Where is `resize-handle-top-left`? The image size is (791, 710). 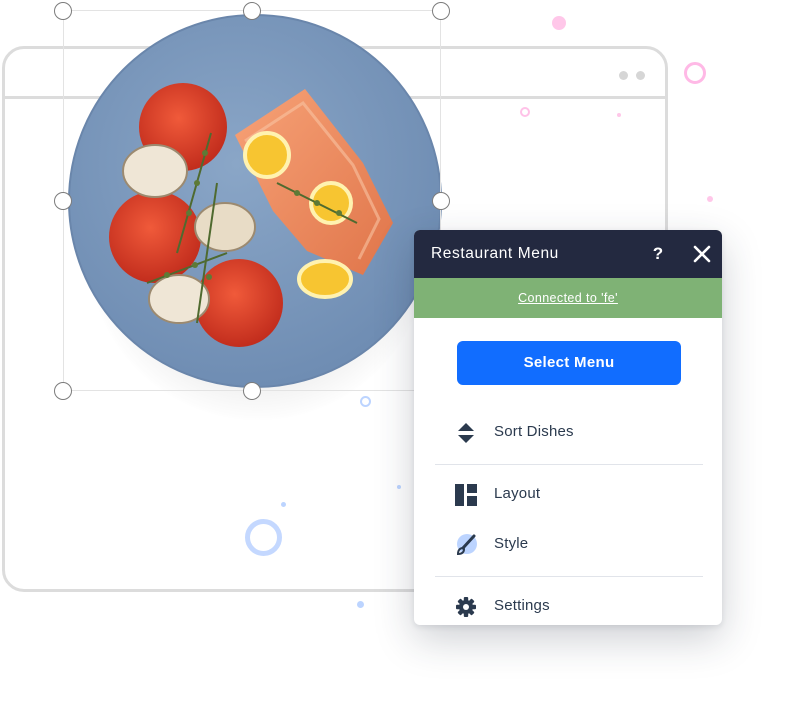
resize-handle-top-left is located at coordinates (63, 11).